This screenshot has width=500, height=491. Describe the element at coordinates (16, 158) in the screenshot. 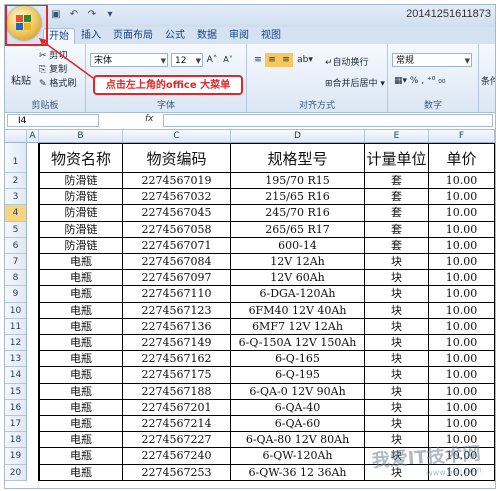

I see `row-header: 1` at that location.